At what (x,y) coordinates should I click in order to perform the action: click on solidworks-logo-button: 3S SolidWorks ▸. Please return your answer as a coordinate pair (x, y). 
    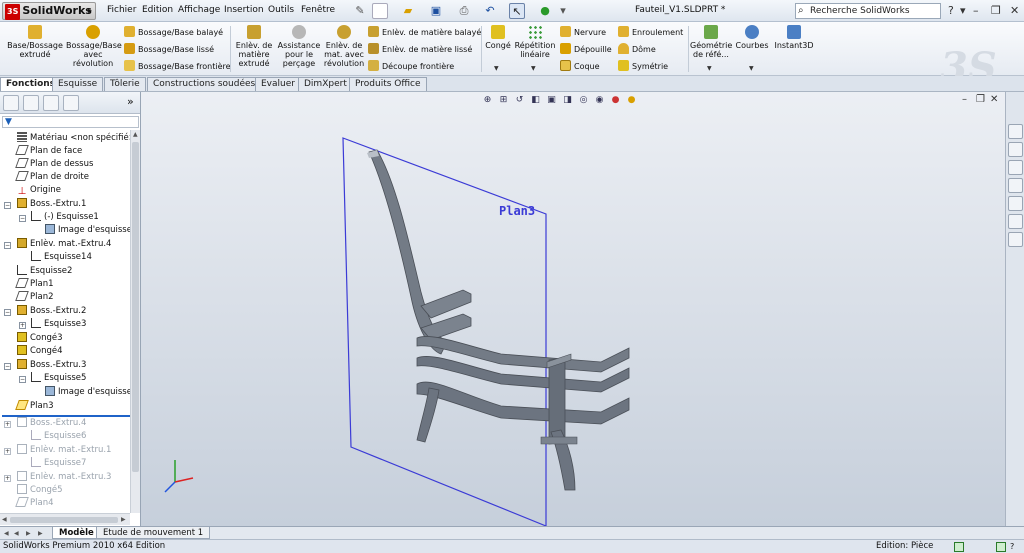
    Looking at the image, I should click on (49, 11).